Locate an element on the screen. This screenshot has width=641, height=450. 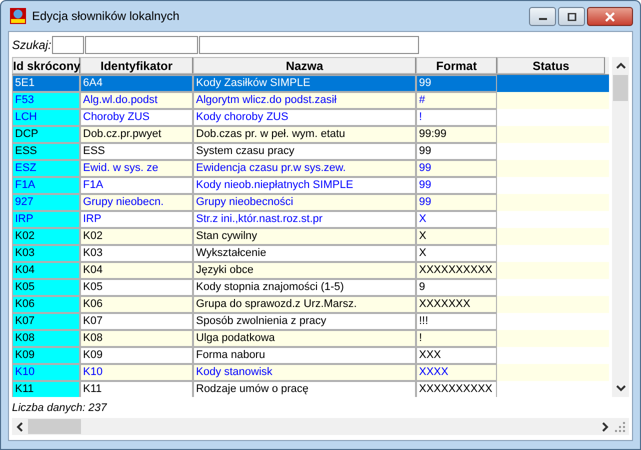
table-row: 5E1 6A4 Kody Zasiłków SIMPLE 99 is located at coordinates (310, 83).